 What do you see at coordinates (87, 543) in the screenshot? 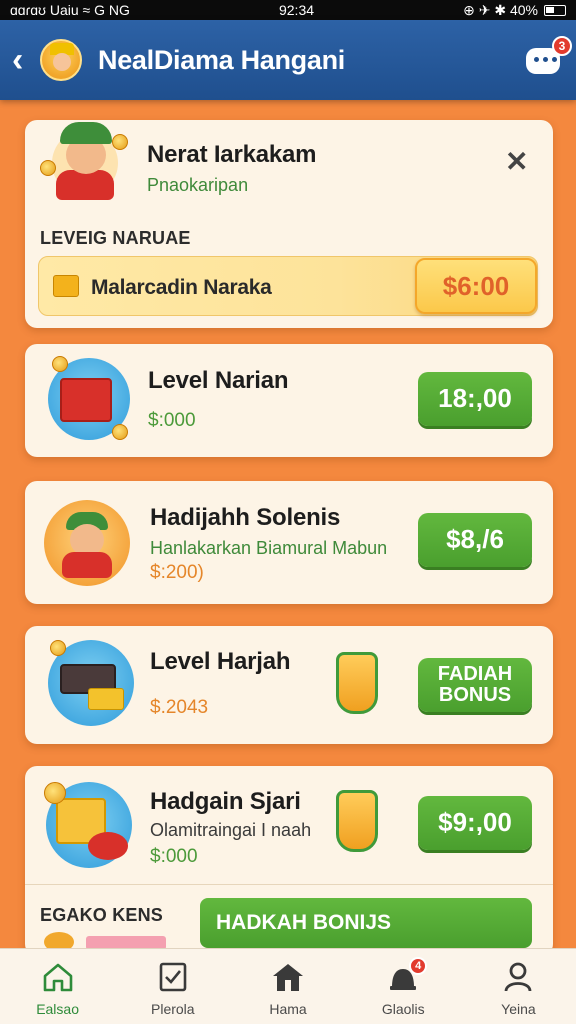
I see `character-icon` at bounding box center [87, 543].